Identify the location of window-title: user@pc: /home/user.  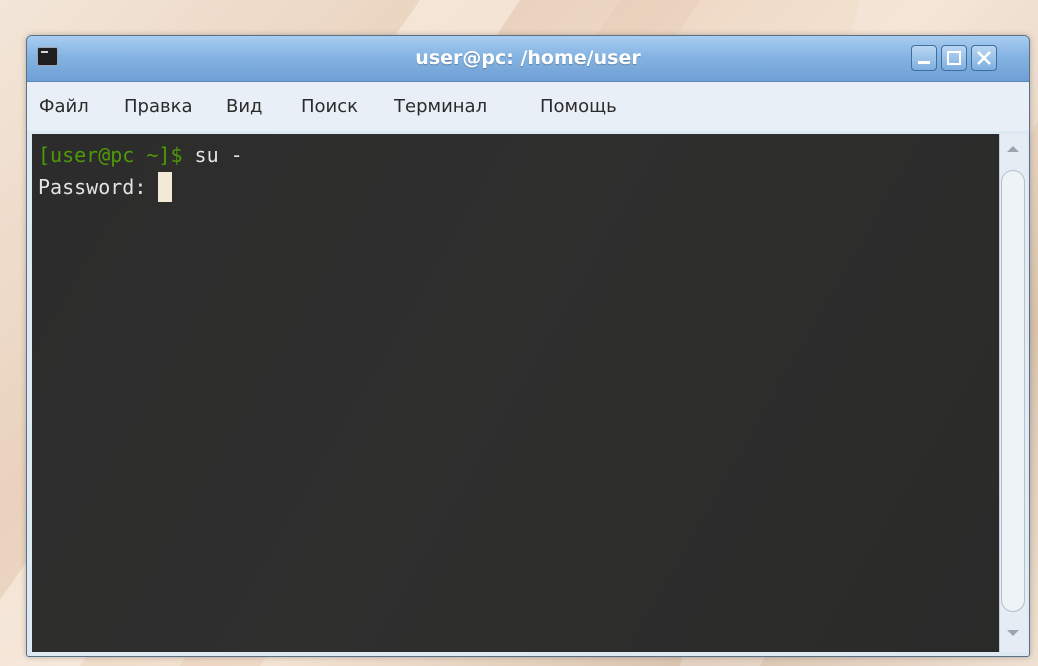
(528, 58).